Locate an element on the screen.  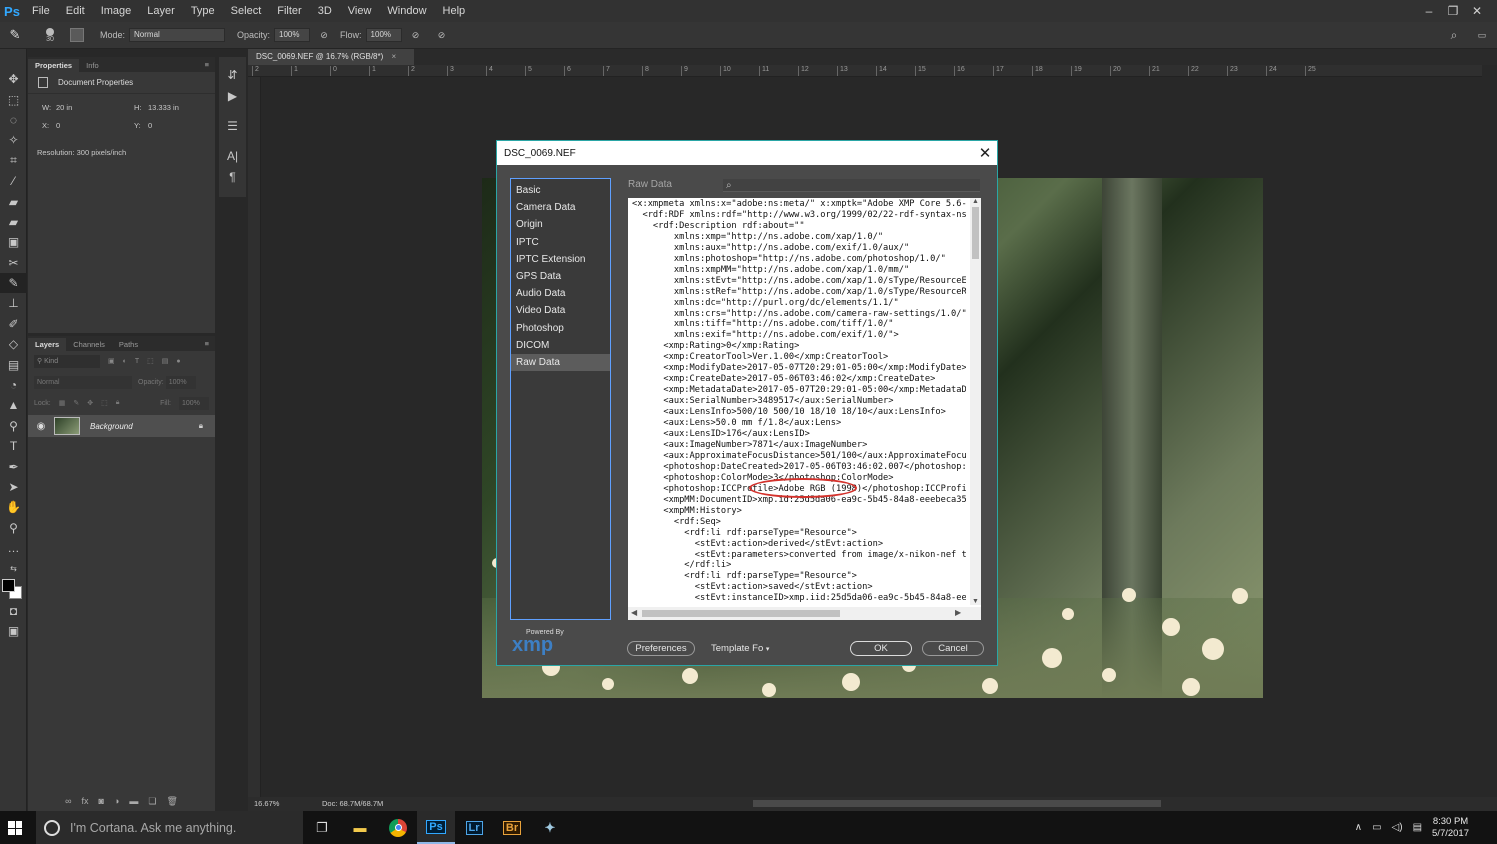
restore-icon: ❐ is located at coordinates (1453, 11).